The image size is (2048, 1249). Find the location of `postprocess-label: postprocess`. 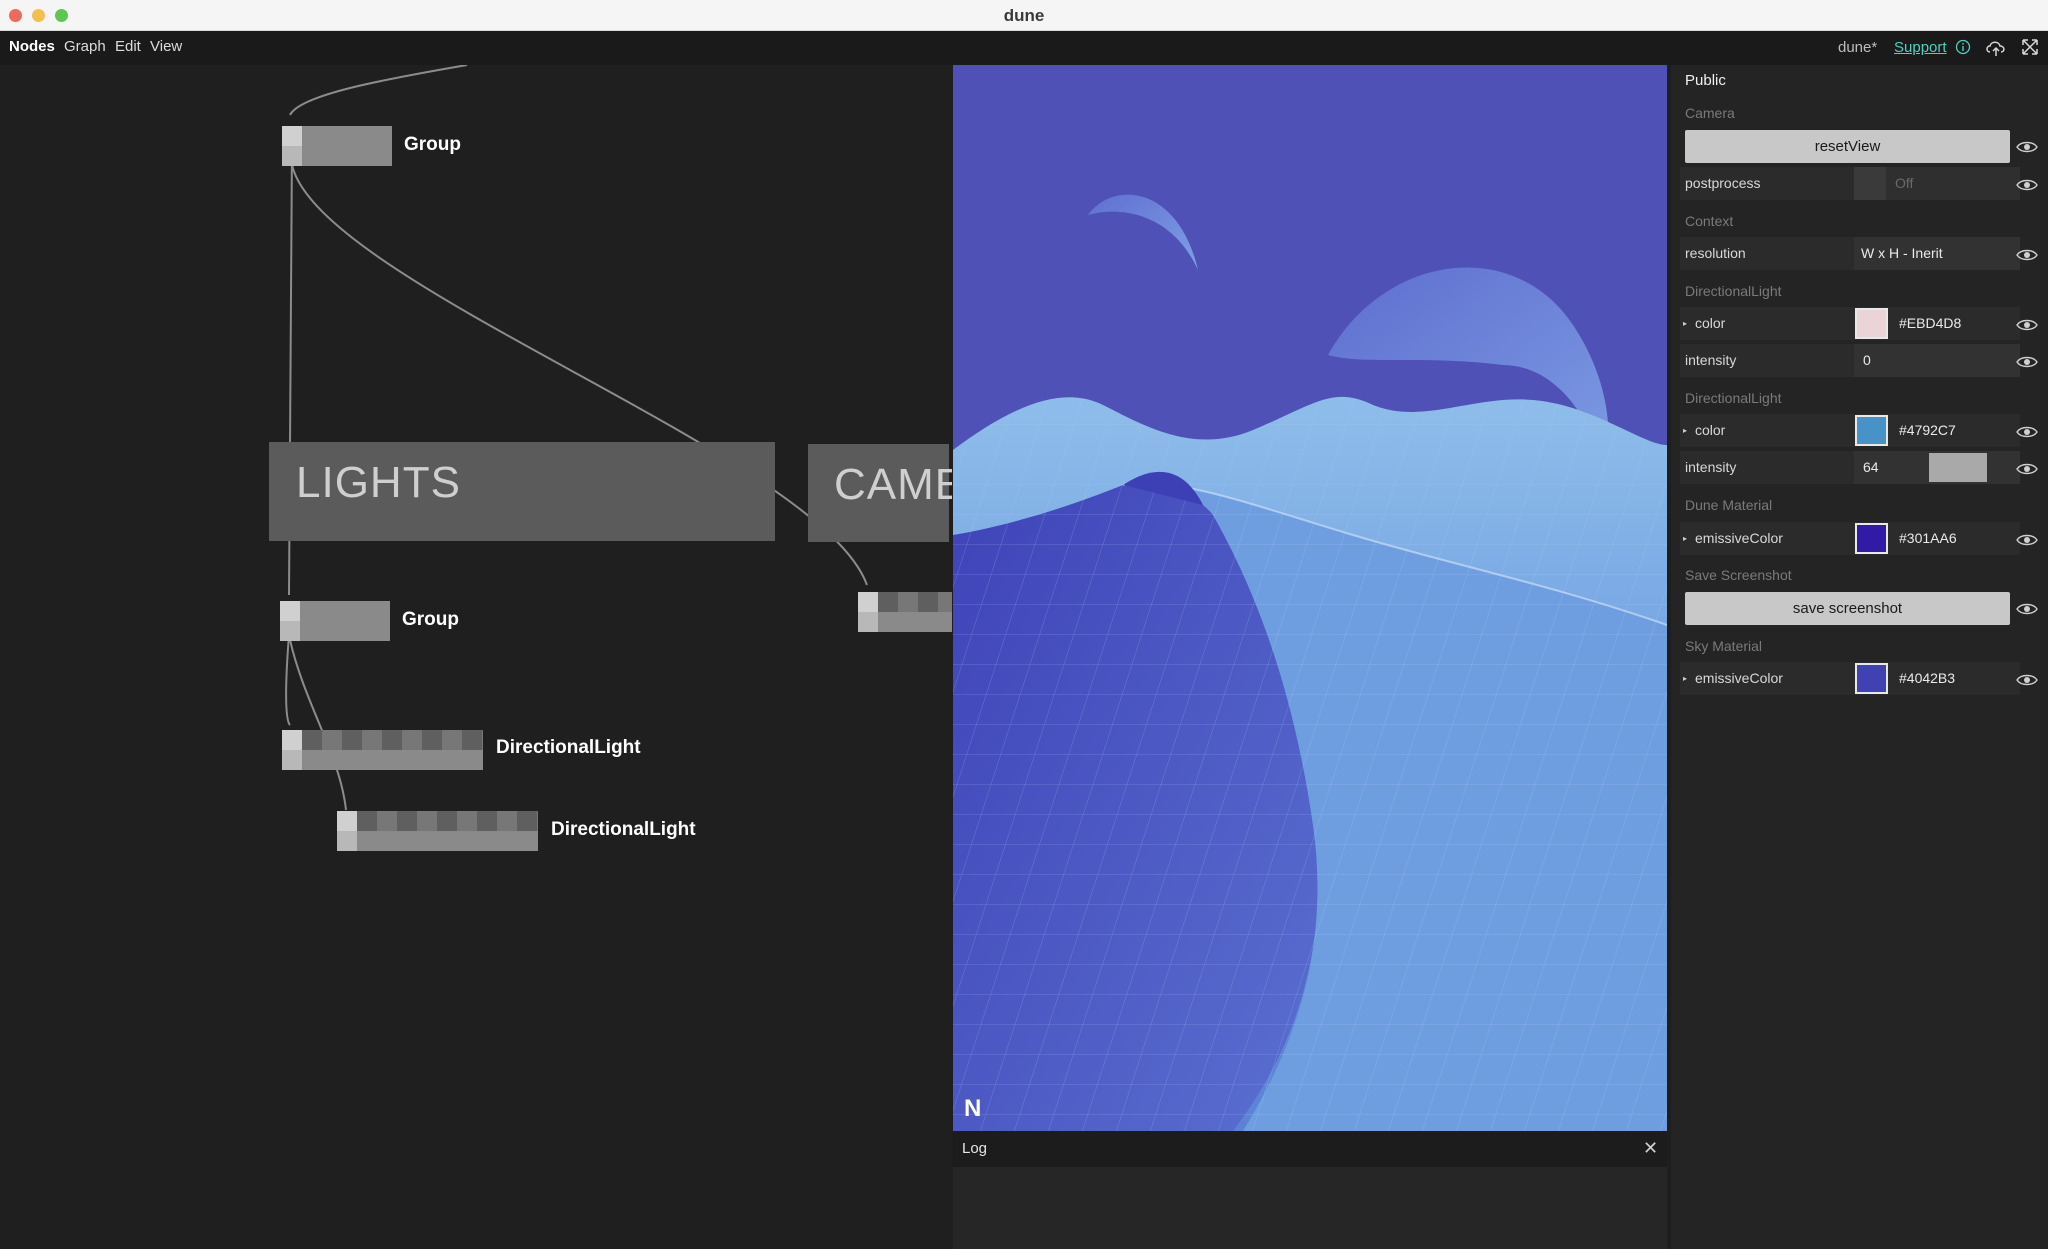

postprocess-label: postprocess is located at coordinates (1723, 183).